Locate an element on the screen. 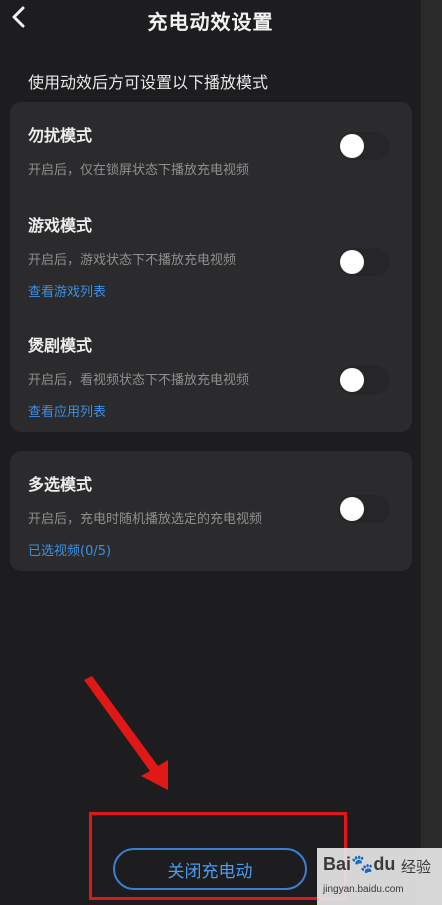 The height and width of the screenshot is (905, 442). watermark-logo: Bai🐾du is located at coordinates (359, 864).